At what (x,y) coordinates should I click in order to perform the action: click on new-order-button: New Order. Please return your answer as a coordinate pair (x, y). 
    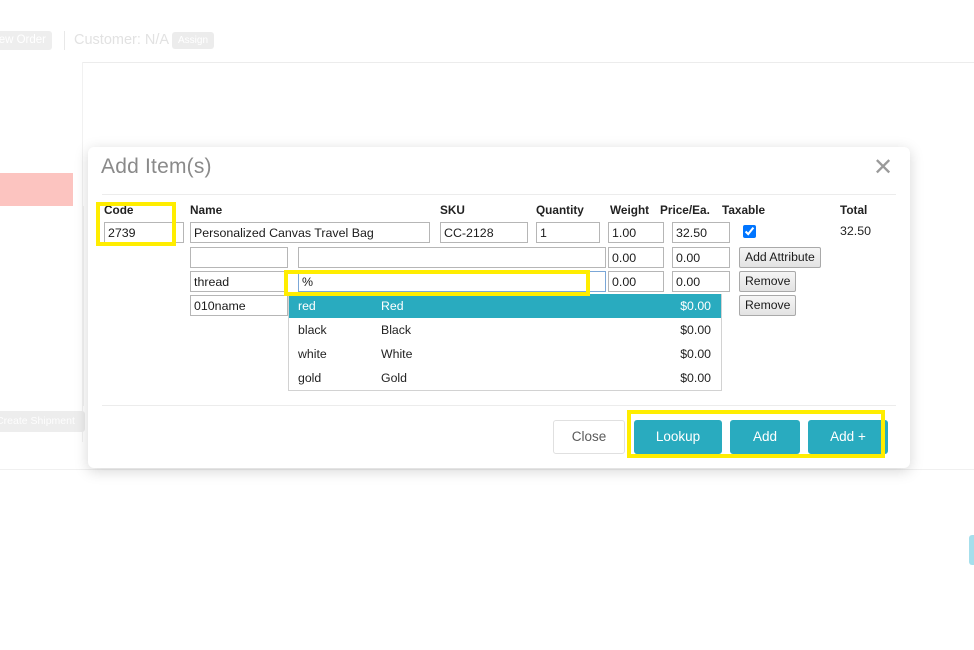
    Looking at the image, I should click on (26, 40).